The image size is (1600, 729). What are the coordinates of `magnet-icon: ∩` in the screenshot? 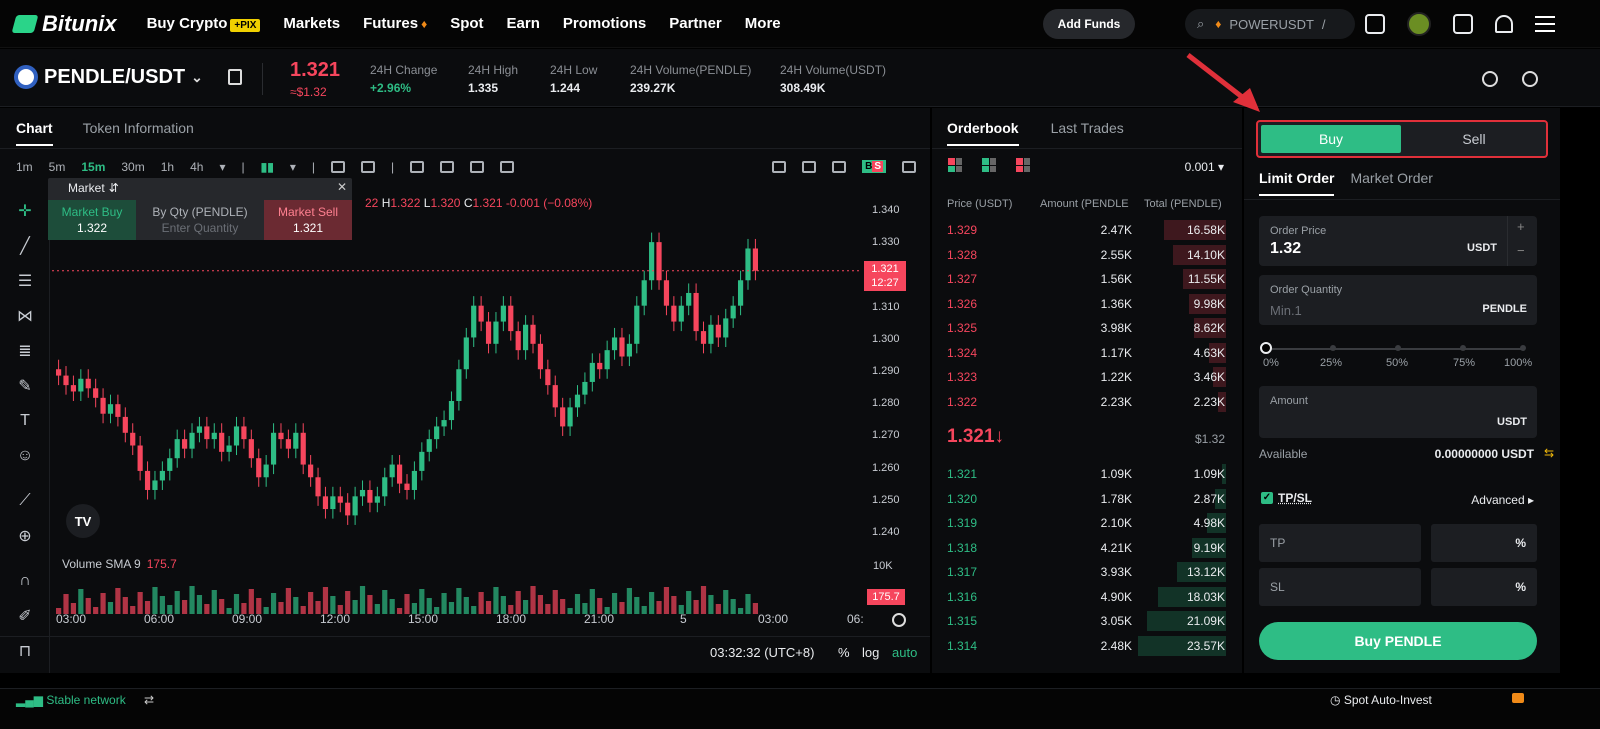 It's located at (25, 581).